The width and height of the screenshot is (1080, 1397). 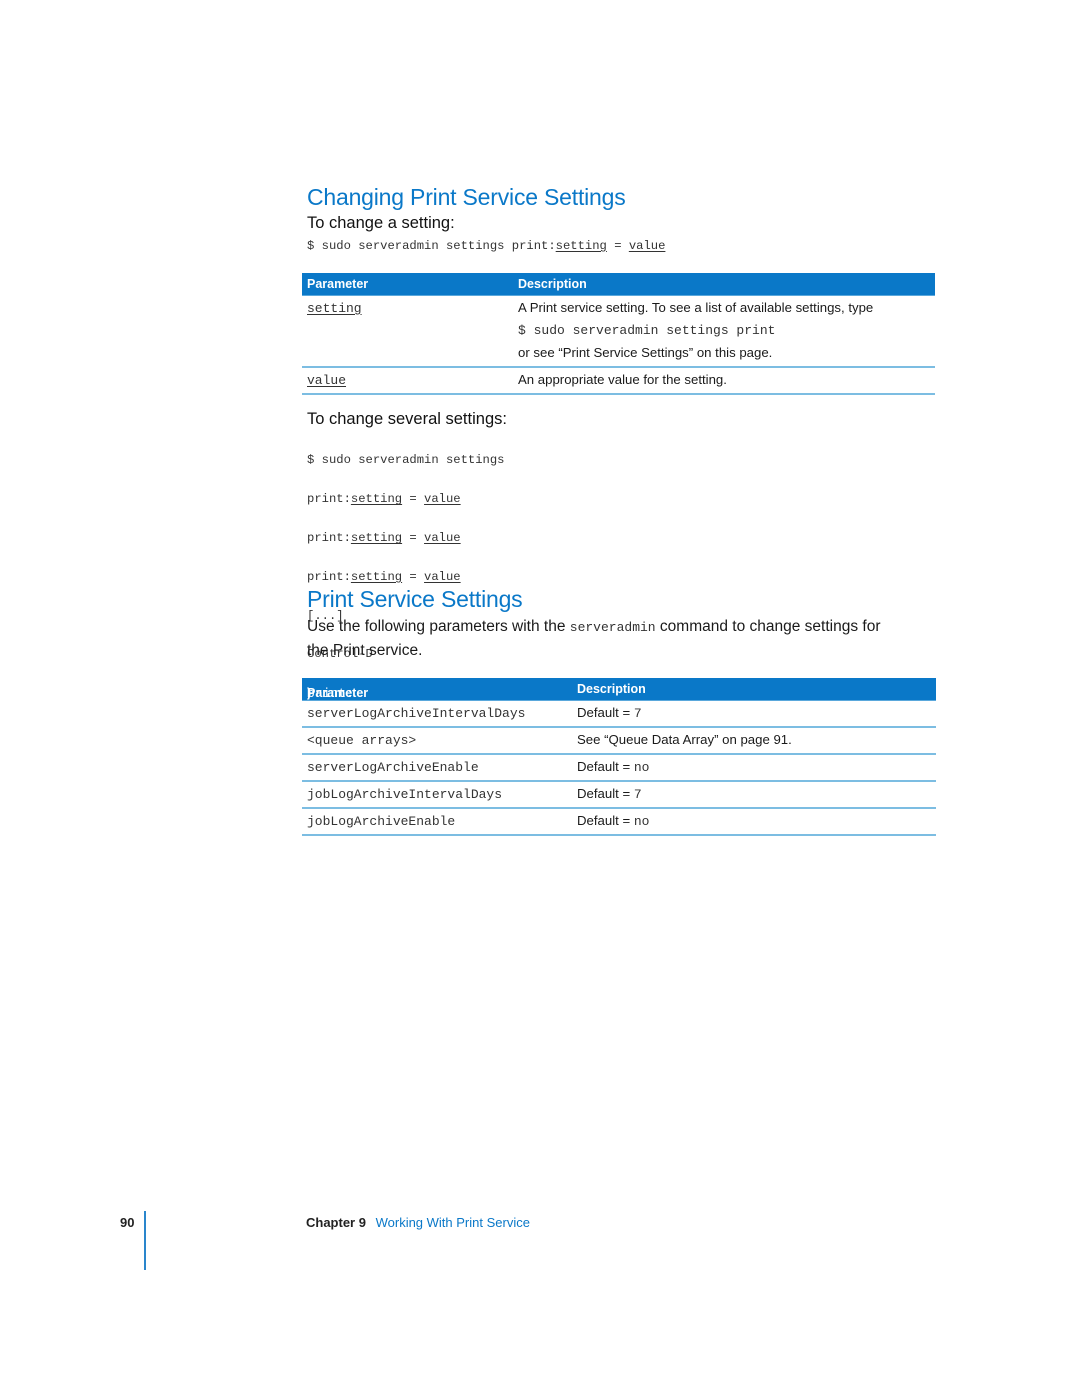 I want to click on param-name: serverLogArchiveIntervalDays, so click(x=416, y=713).